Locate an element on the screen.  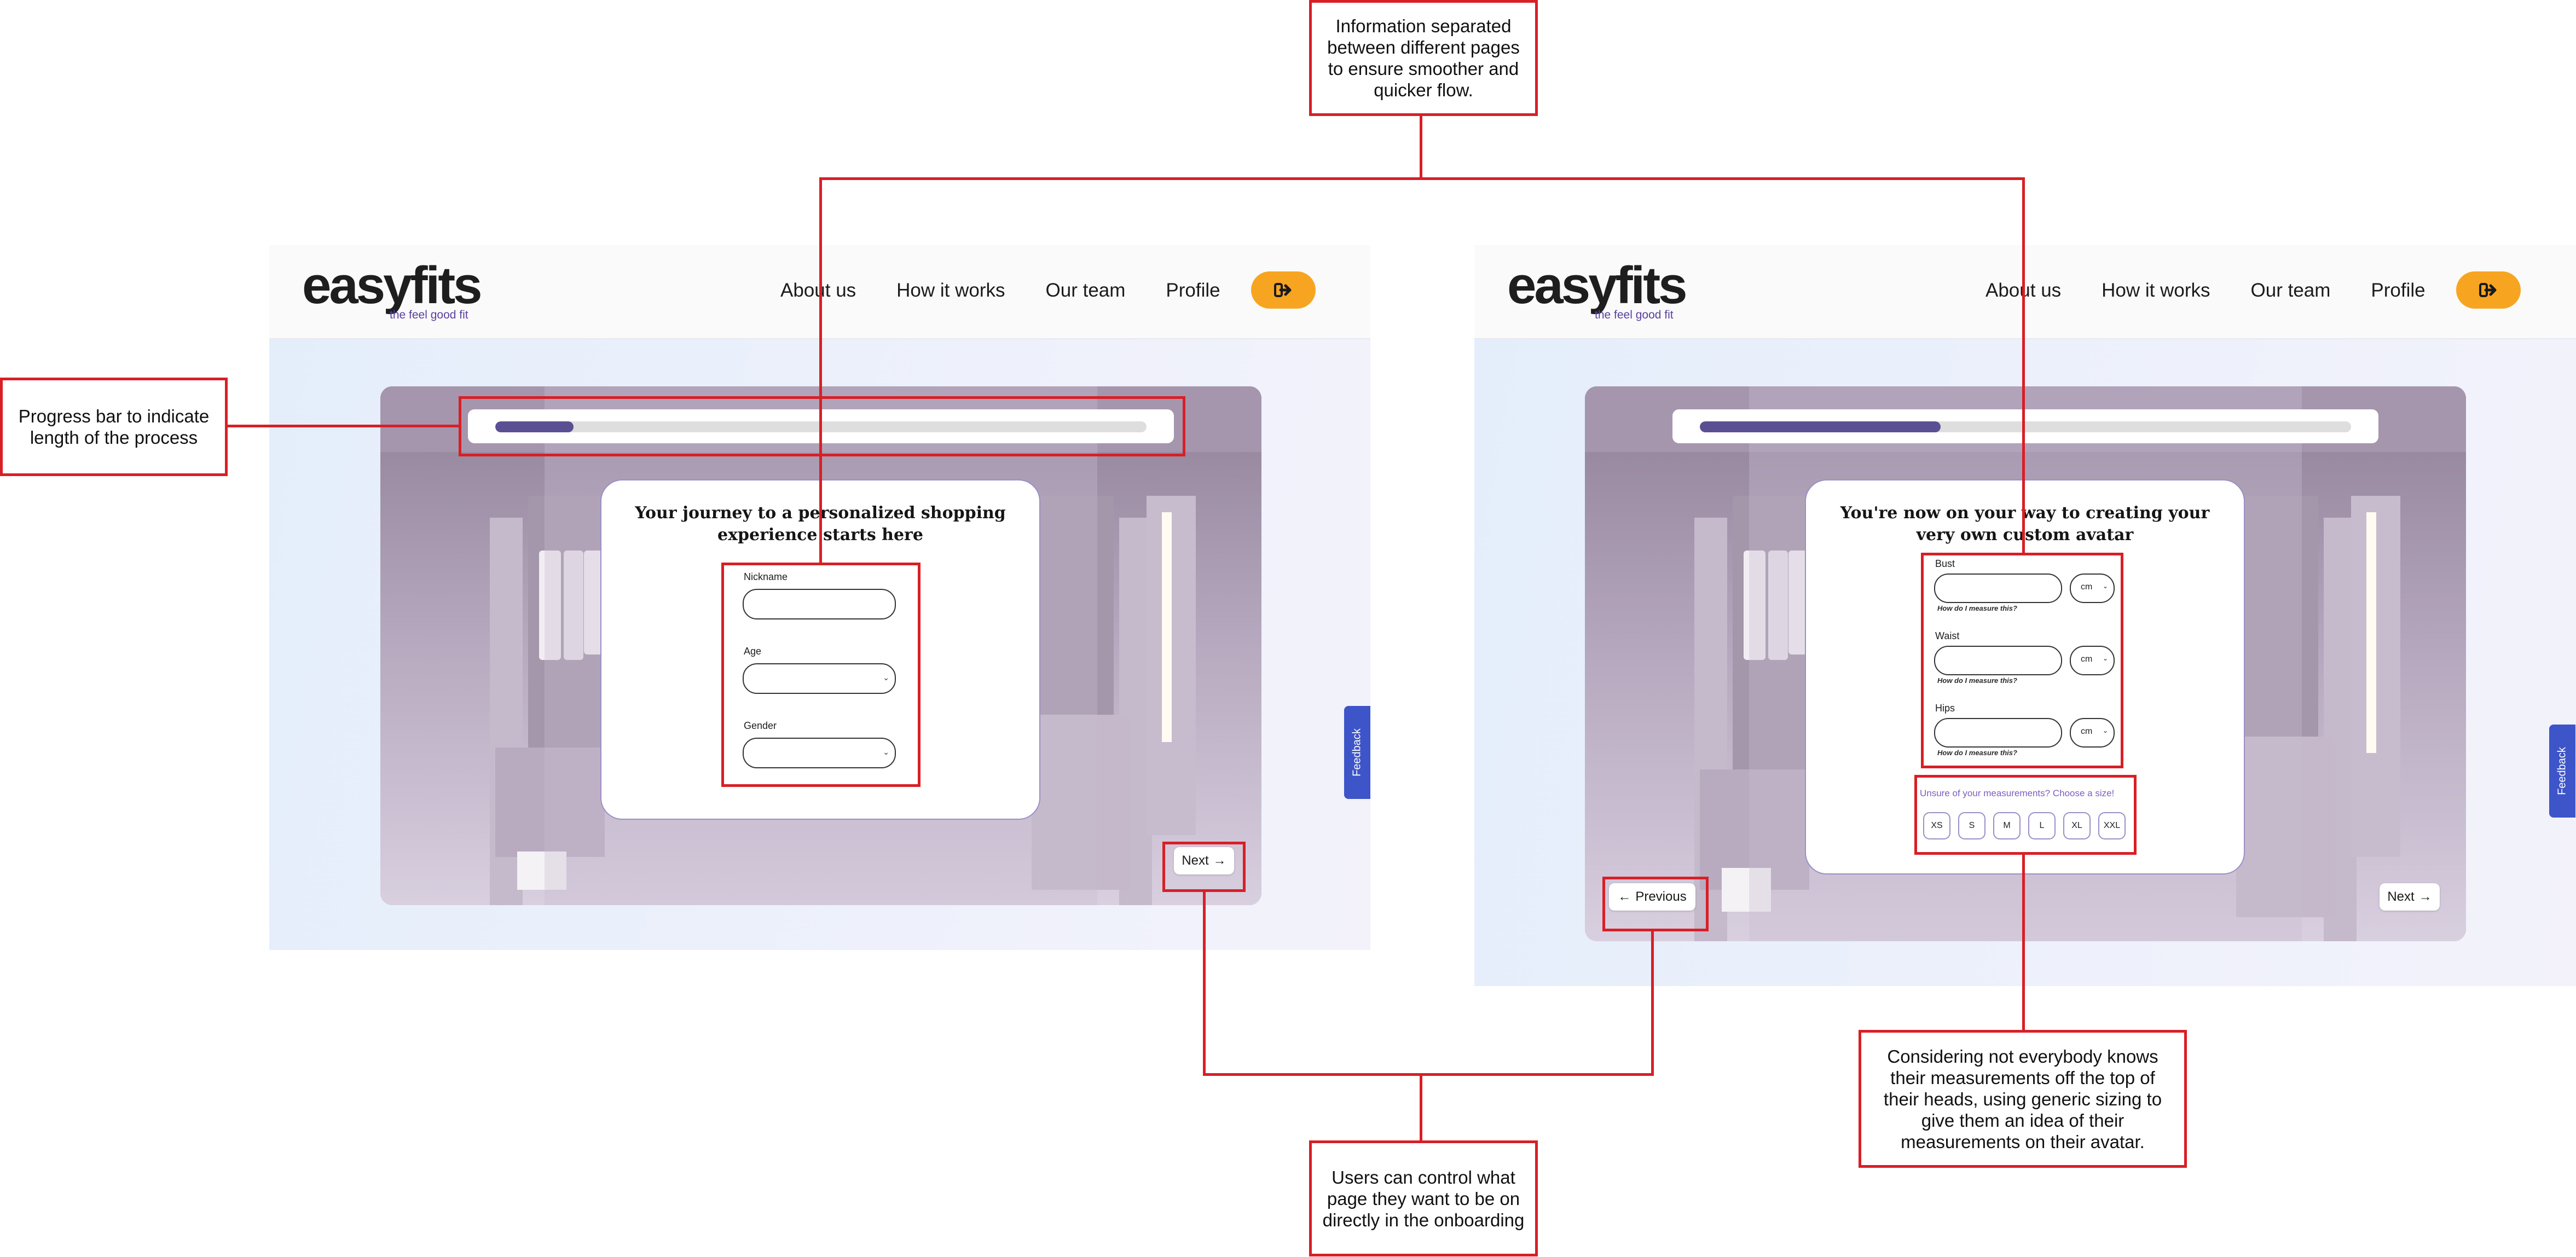
nickname-input is located at coordinates (819, 604).